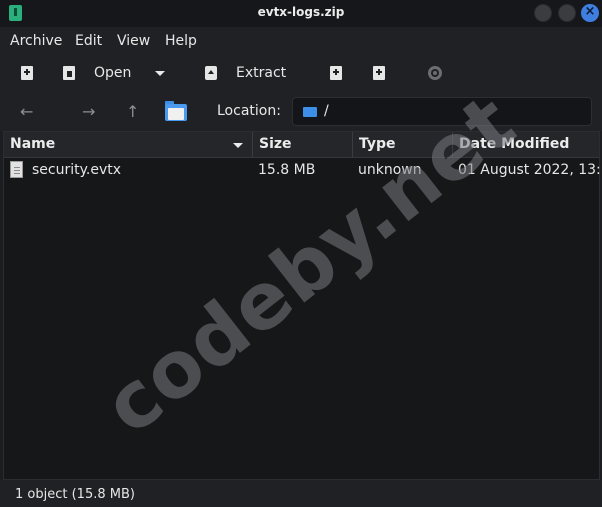 Image resolution: width=602 pixels, height=507 pixels. Describe the element at coordinates (301, 493) in the screenshot. I see `status-bar: 1 object (15.8 MB)` at that location.